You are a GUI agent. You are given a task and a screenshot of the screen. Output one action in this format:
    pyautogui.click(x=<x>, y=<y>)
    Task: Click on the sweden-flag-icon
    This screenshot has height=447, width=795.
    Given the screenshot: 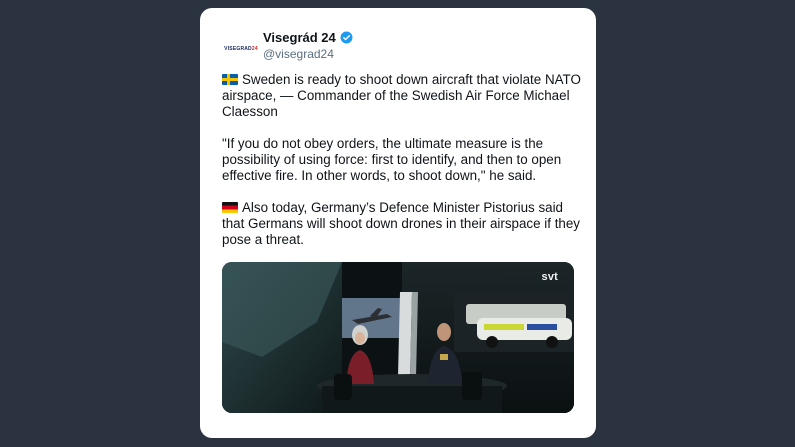 What is the action you would take?
    pyautogui.click(x=230, y=79)
    